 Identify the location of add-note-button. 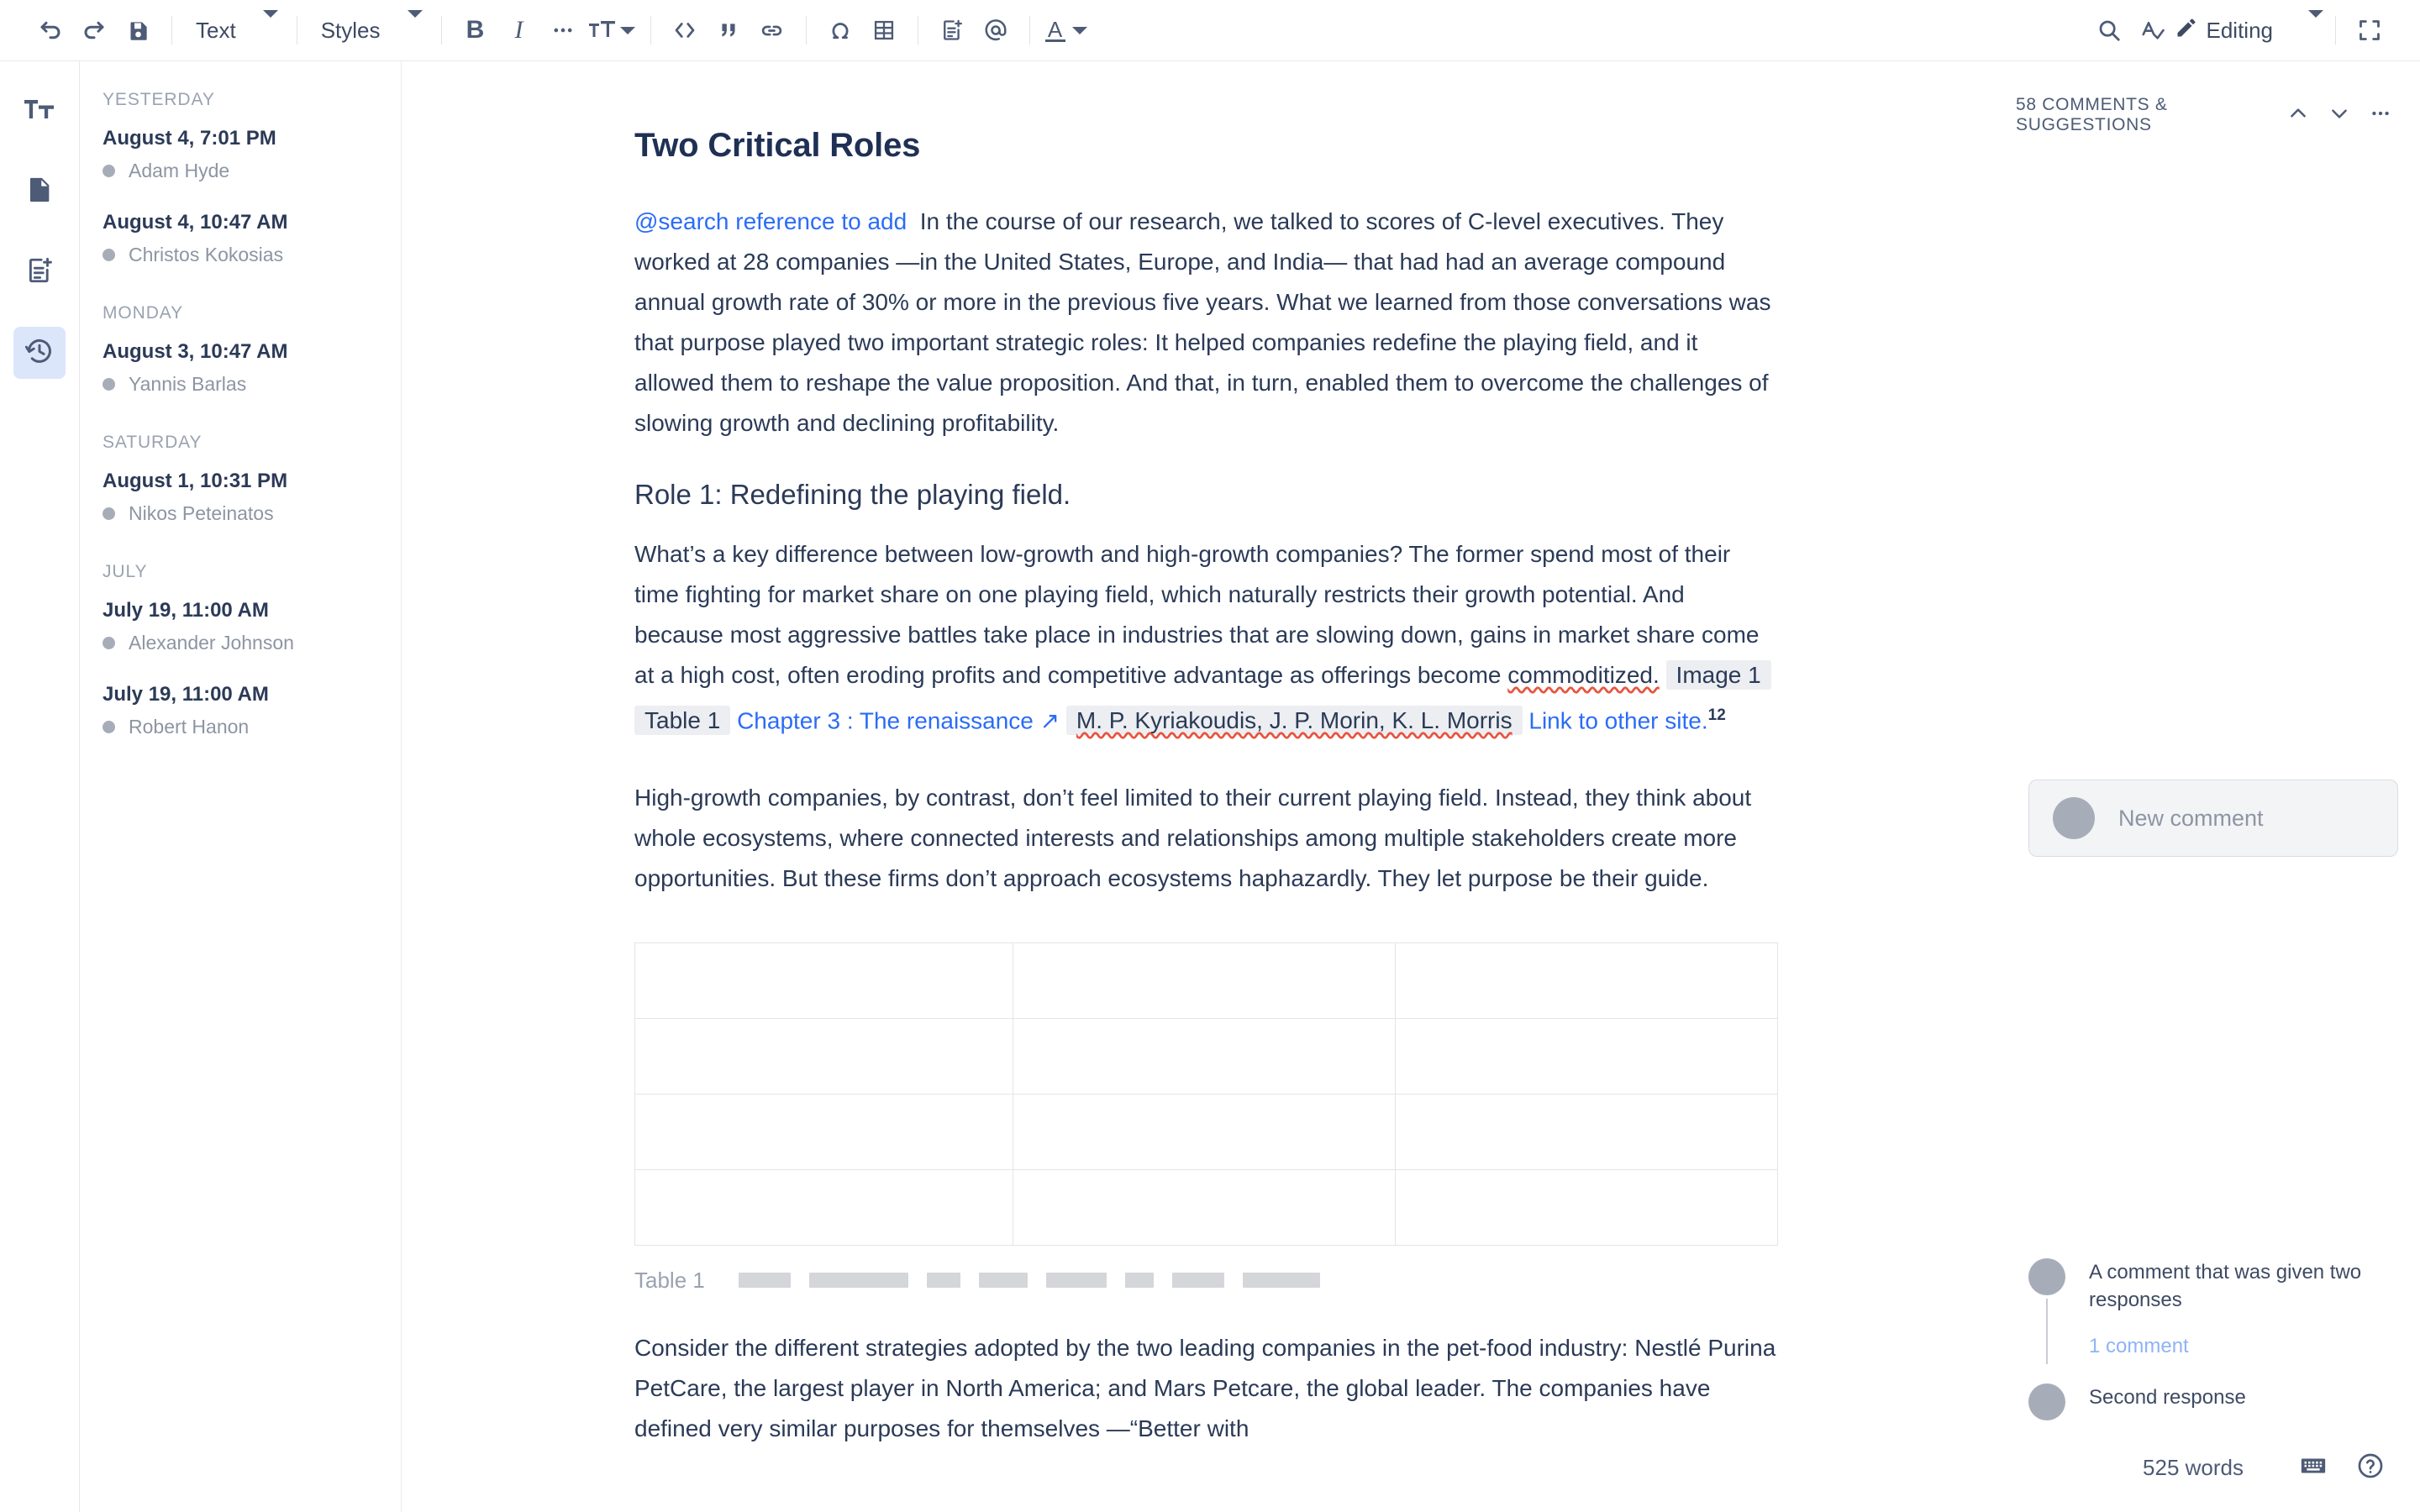
(952, 30).